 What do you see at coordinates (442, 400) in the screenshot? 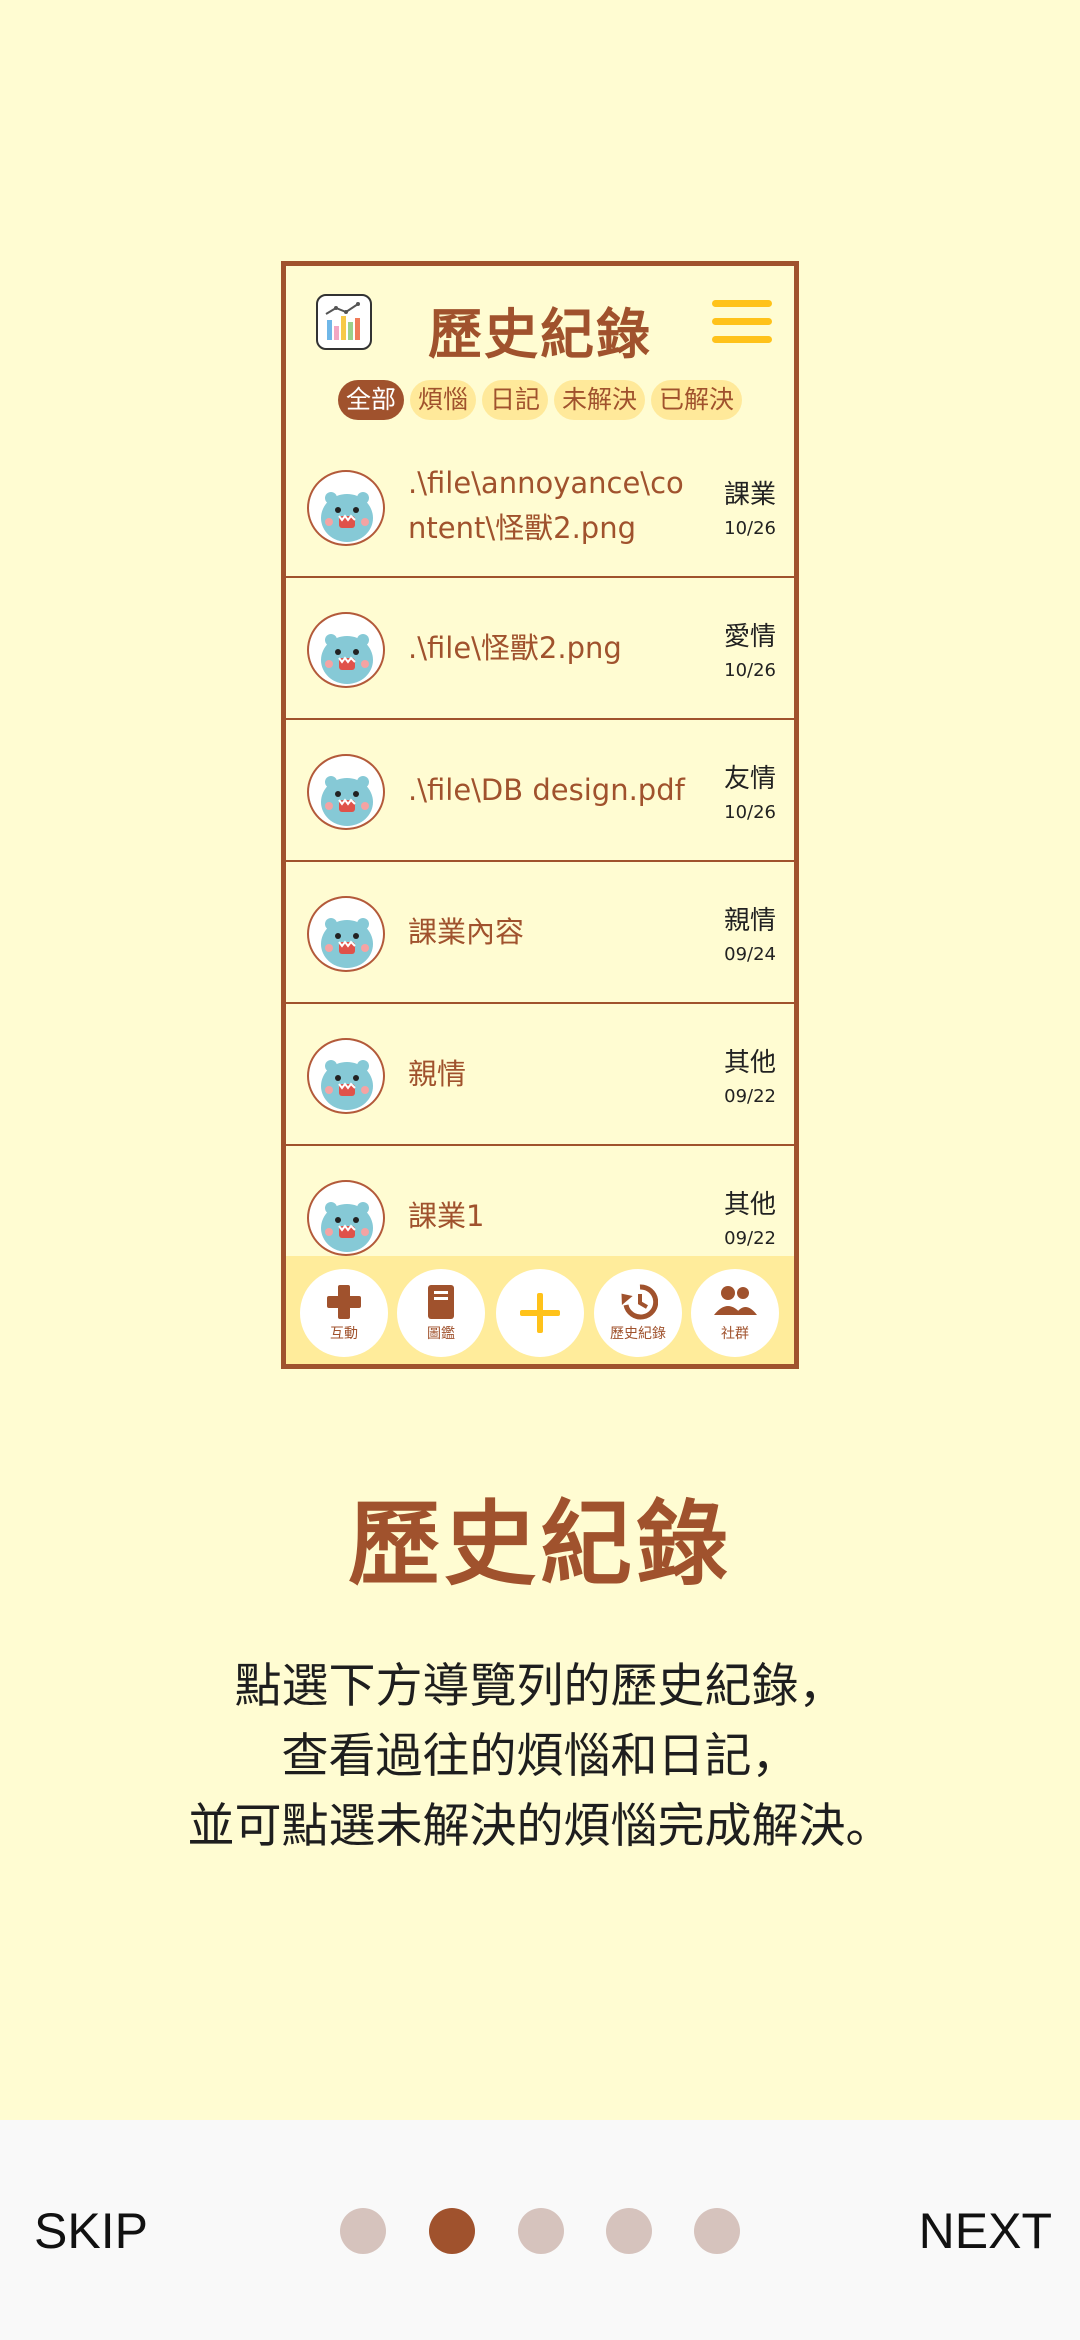
I see `filter-chip-annoyance: 煩惱` at bounding box center [442, 400].